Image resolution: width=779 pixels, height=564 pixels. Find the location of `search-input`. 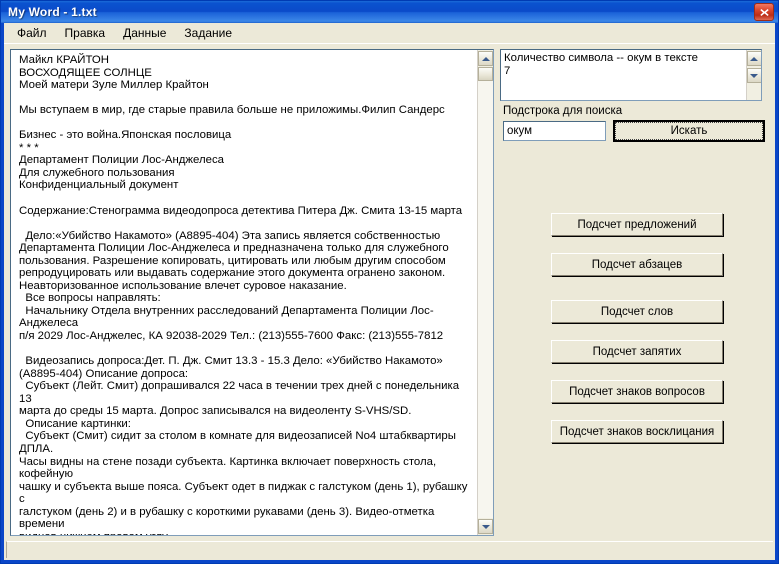

search-input is located at coordinates (554, 131).